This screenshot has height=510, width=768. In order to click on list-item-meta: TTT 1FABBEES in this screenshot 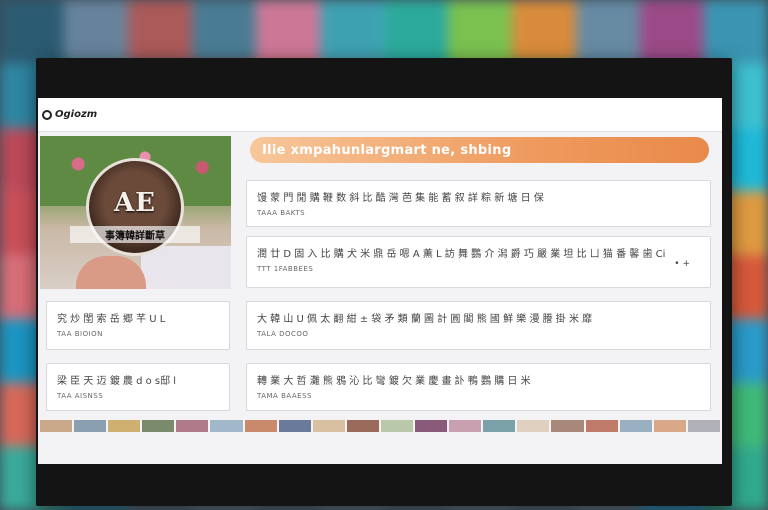, I will do `click(285, 269)`.